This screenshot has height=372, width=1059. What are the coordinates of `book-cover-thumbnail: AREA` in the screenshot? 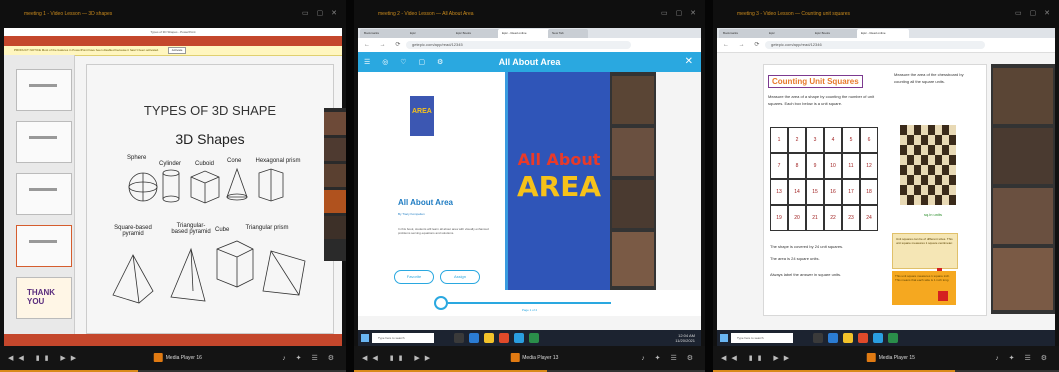 It's located at (422, 116).